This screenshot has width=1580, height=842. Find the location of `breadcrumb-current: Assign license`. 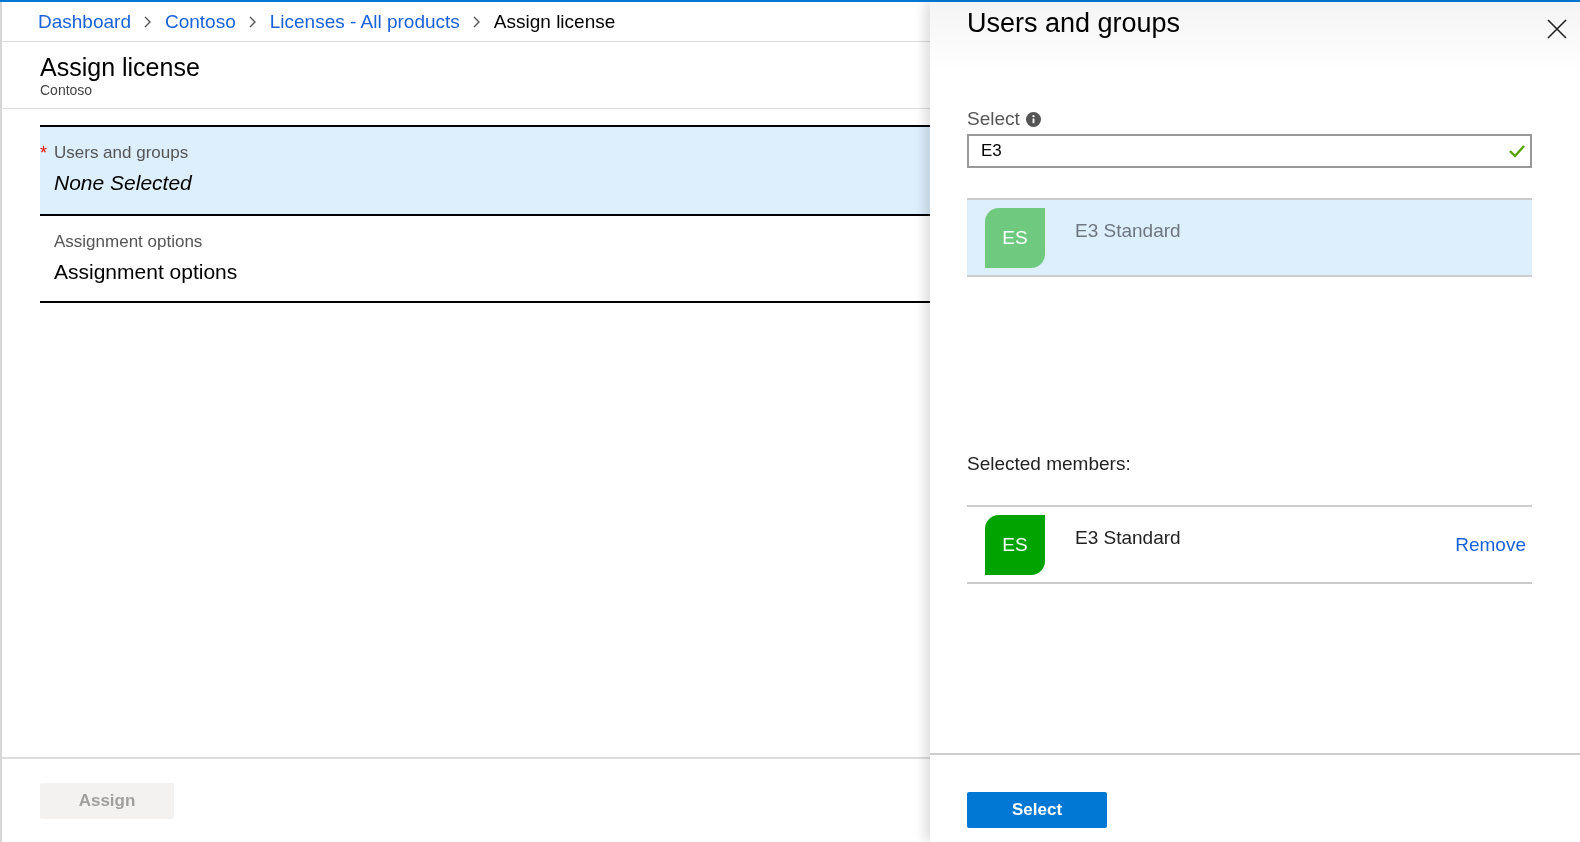

breadcrumb-current: Assign license is located at coordinates (554, 21).